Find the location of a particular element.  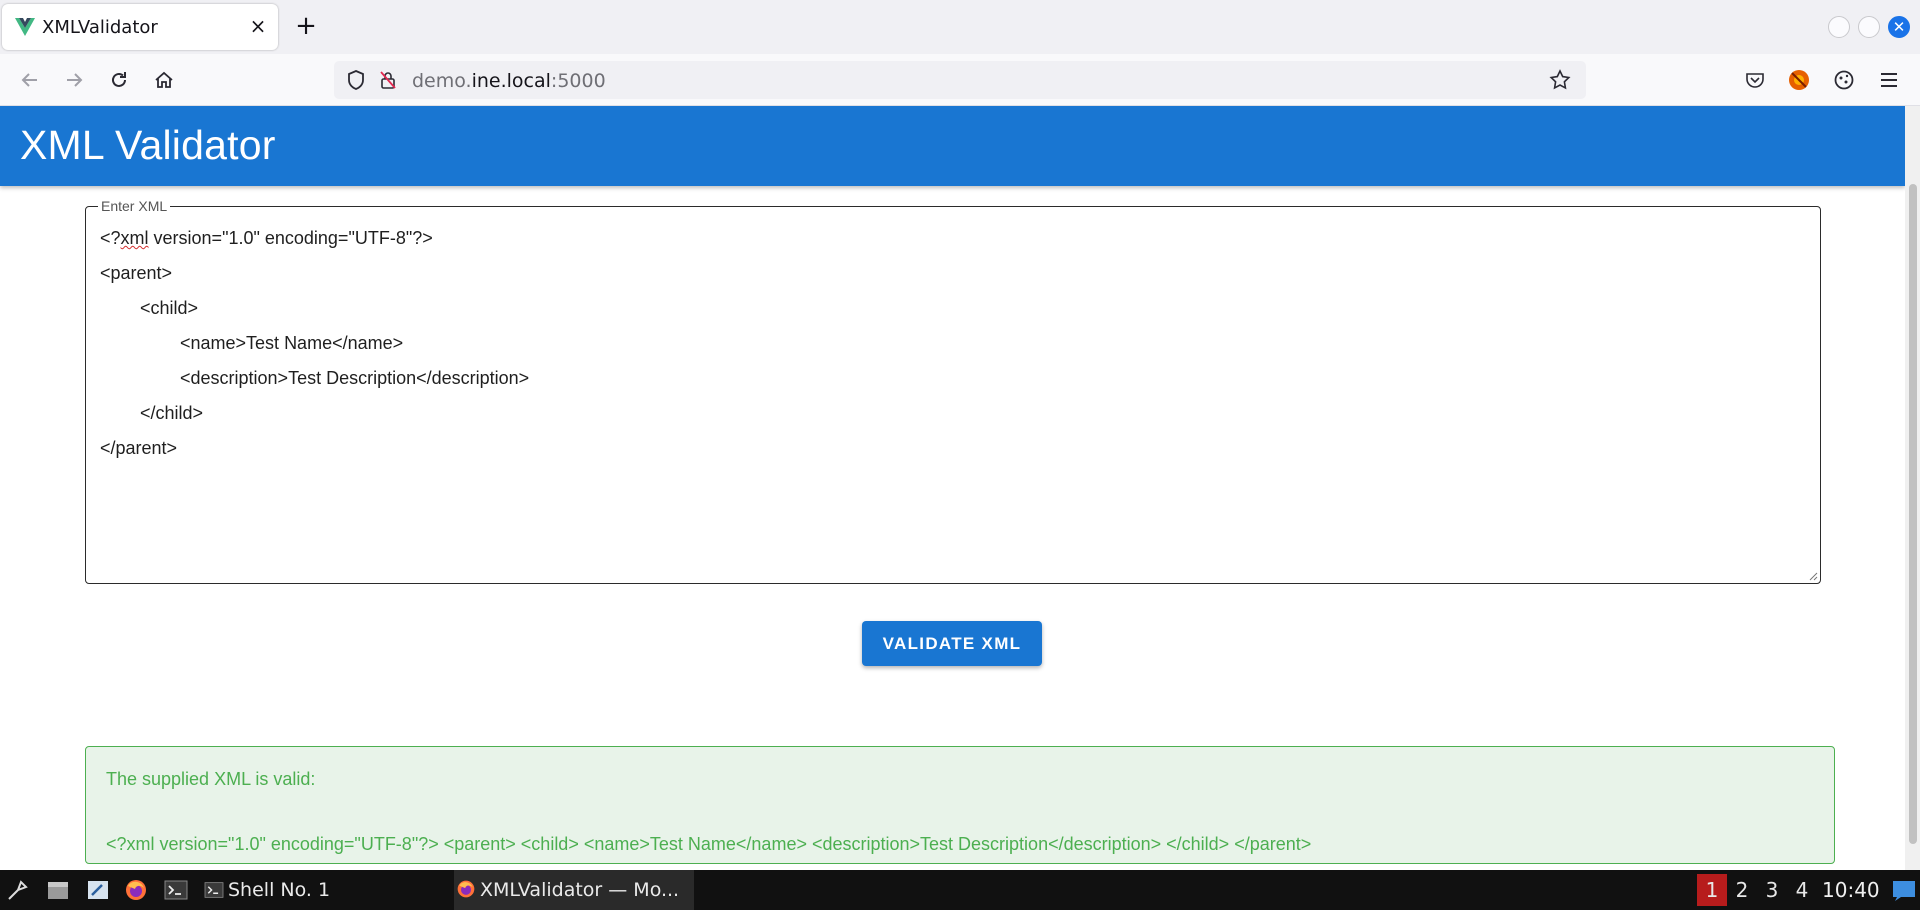

spellcheck-word: xml is located at coordinates (134, 238).